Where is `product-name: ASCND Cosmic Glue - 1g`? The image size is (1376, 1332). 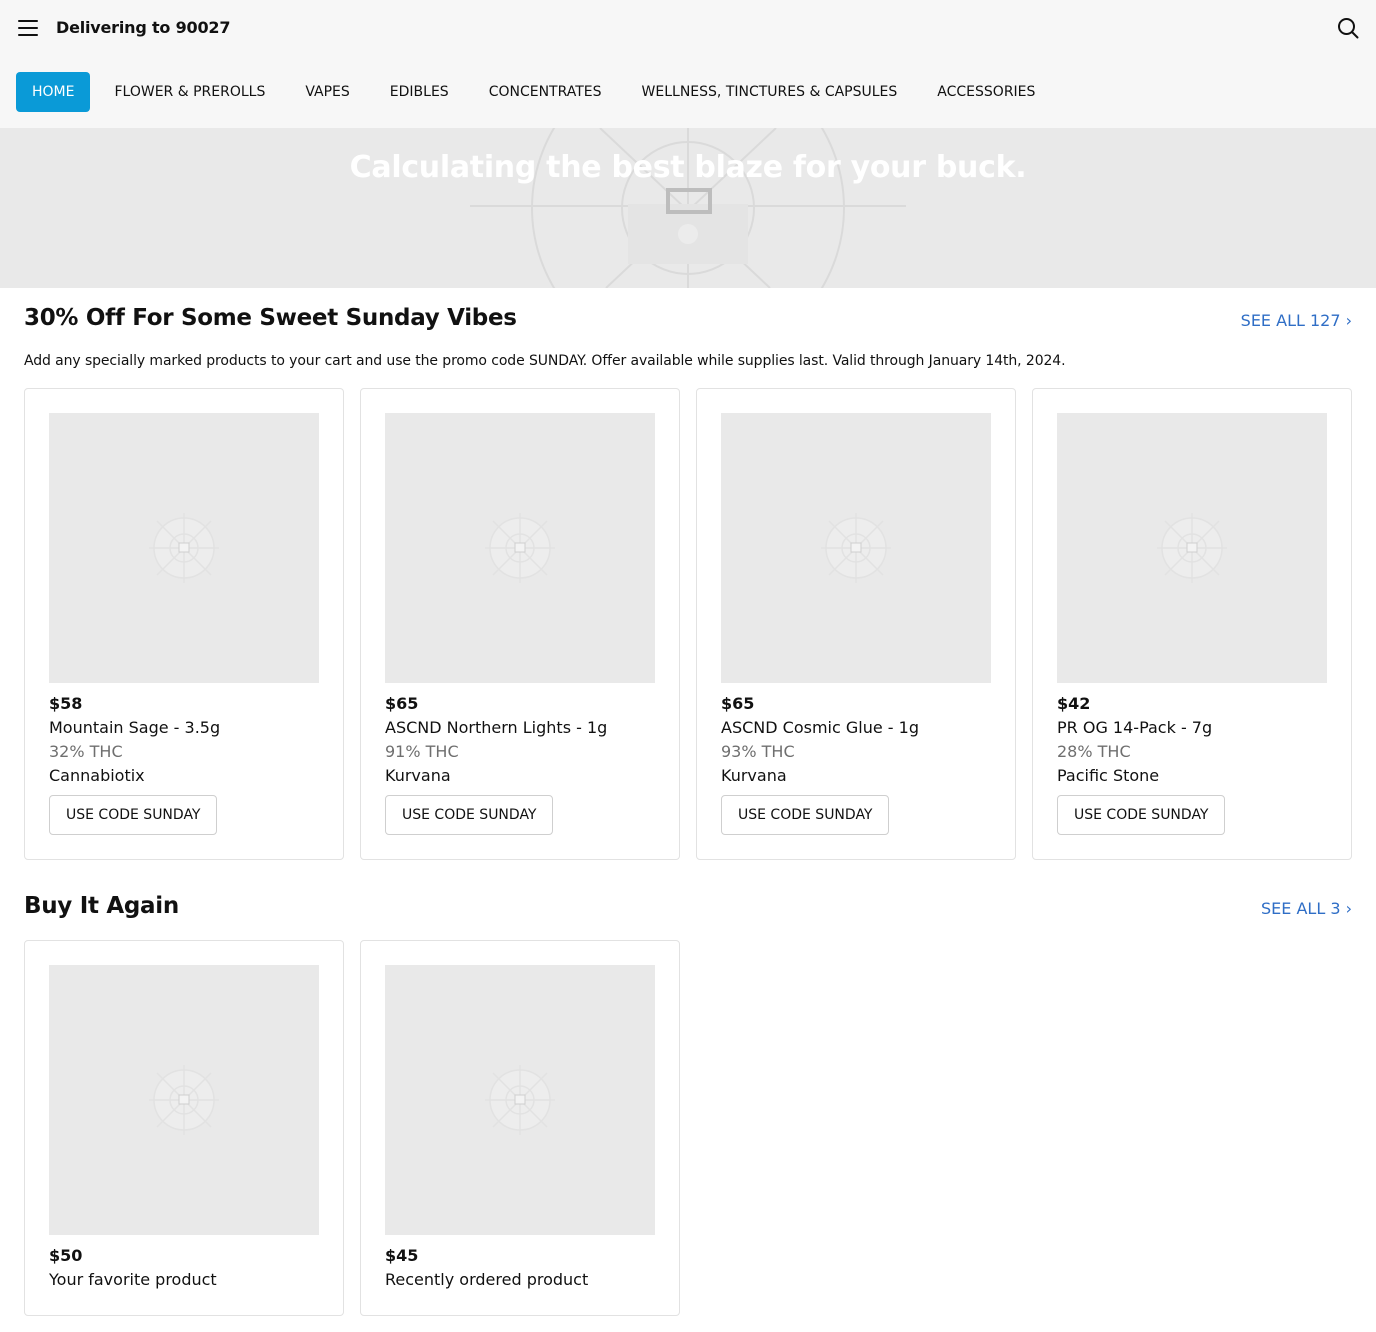 product-name: ASCND Cosmic Glue - 1g is located at coordinates (820, 727).